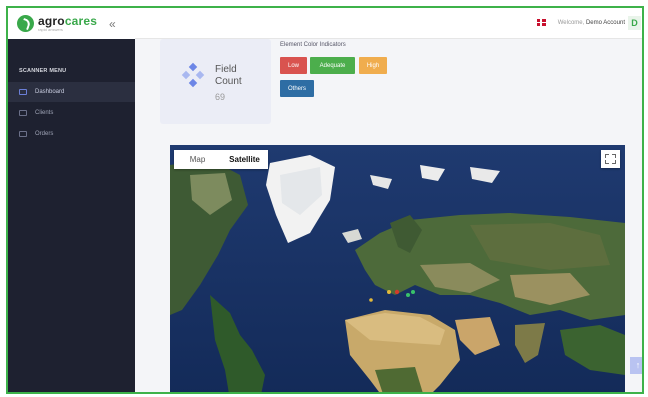 This screenshot has width=648, height=397. I want to click on others-chip: Others, so click(297, 88).